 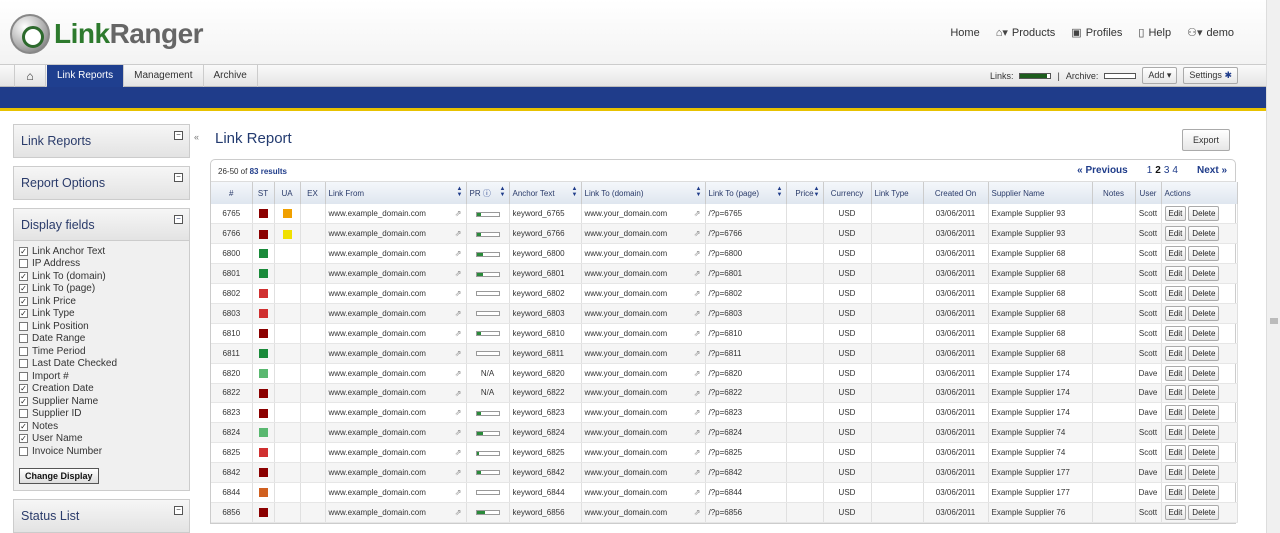 I want to click on tab-archive: Archive, so click(x=231, y=76).